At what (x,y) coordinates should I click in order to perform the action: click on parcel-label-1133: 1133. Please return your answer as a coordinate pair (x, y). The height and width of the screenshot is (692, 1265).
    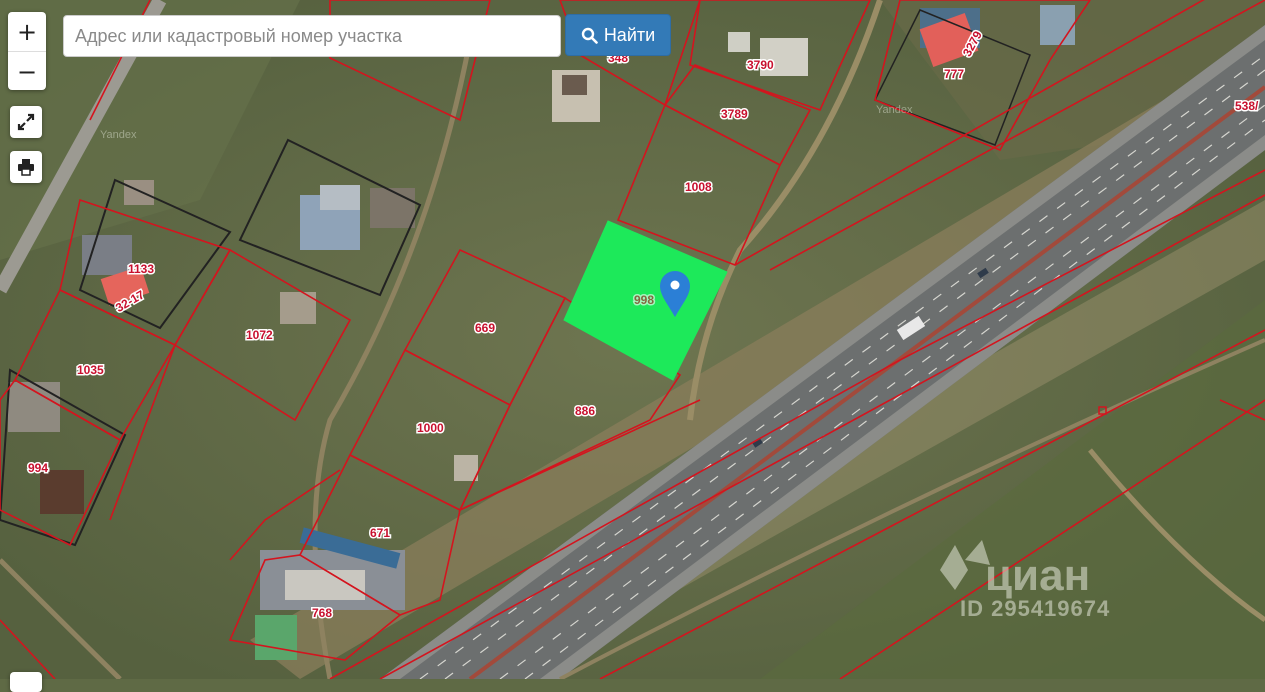
    Looking at the image, I should click on (141, 269).